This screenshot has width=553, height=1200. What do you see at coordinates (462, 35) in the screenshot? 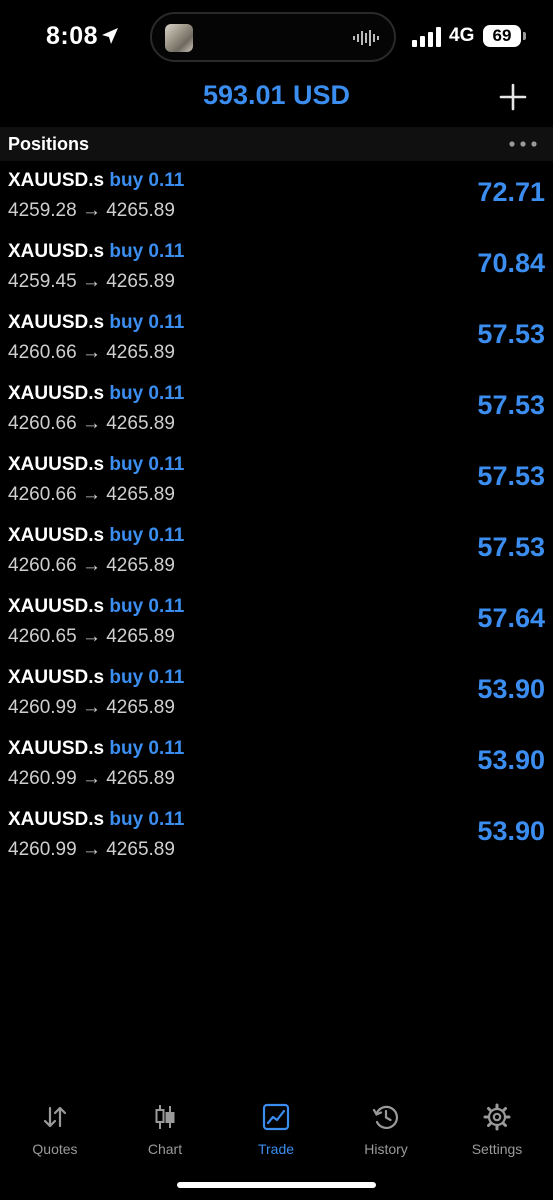
I see `network-type: 4G` at bounding box center [462, 35].